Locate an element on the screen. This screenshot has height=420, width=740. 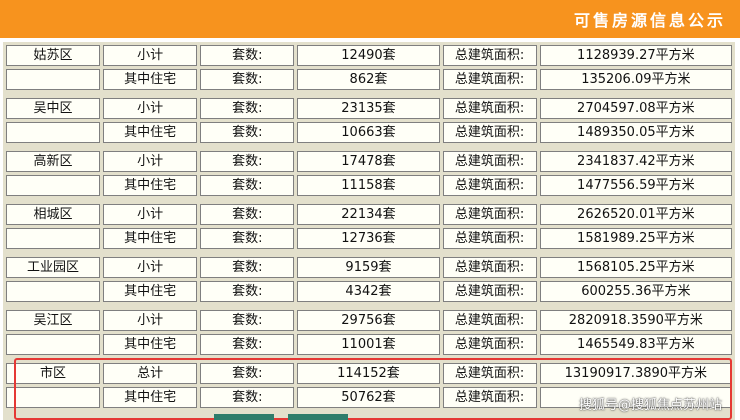
area-value: 13190917.3890平方米 is located at coordinates (635, 373).